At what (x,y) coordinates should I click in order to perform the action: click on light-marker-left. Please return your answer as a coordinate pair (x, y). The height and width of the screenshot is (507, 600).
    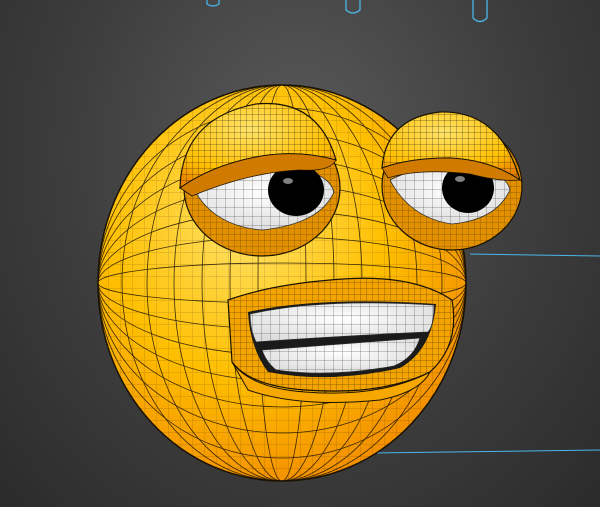
    Looking at the image, I should click on (213, 3).